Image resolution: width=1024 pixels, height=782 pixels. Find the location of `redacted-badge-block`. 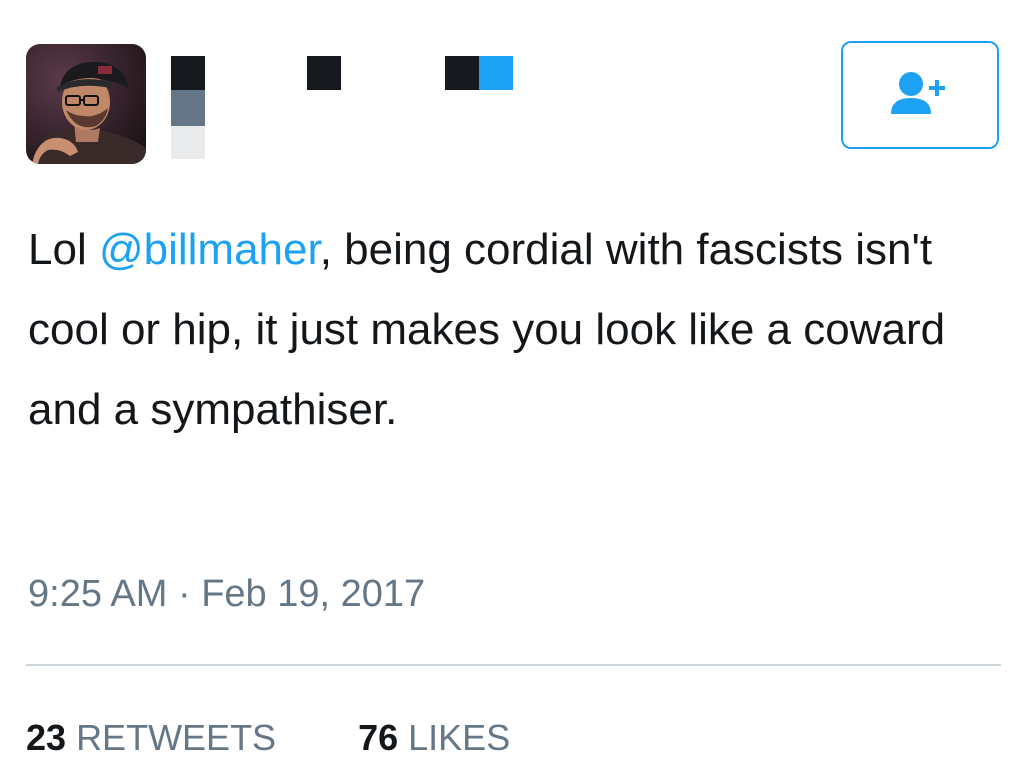

redacted-badge-block is located at coordinates (496, 73).